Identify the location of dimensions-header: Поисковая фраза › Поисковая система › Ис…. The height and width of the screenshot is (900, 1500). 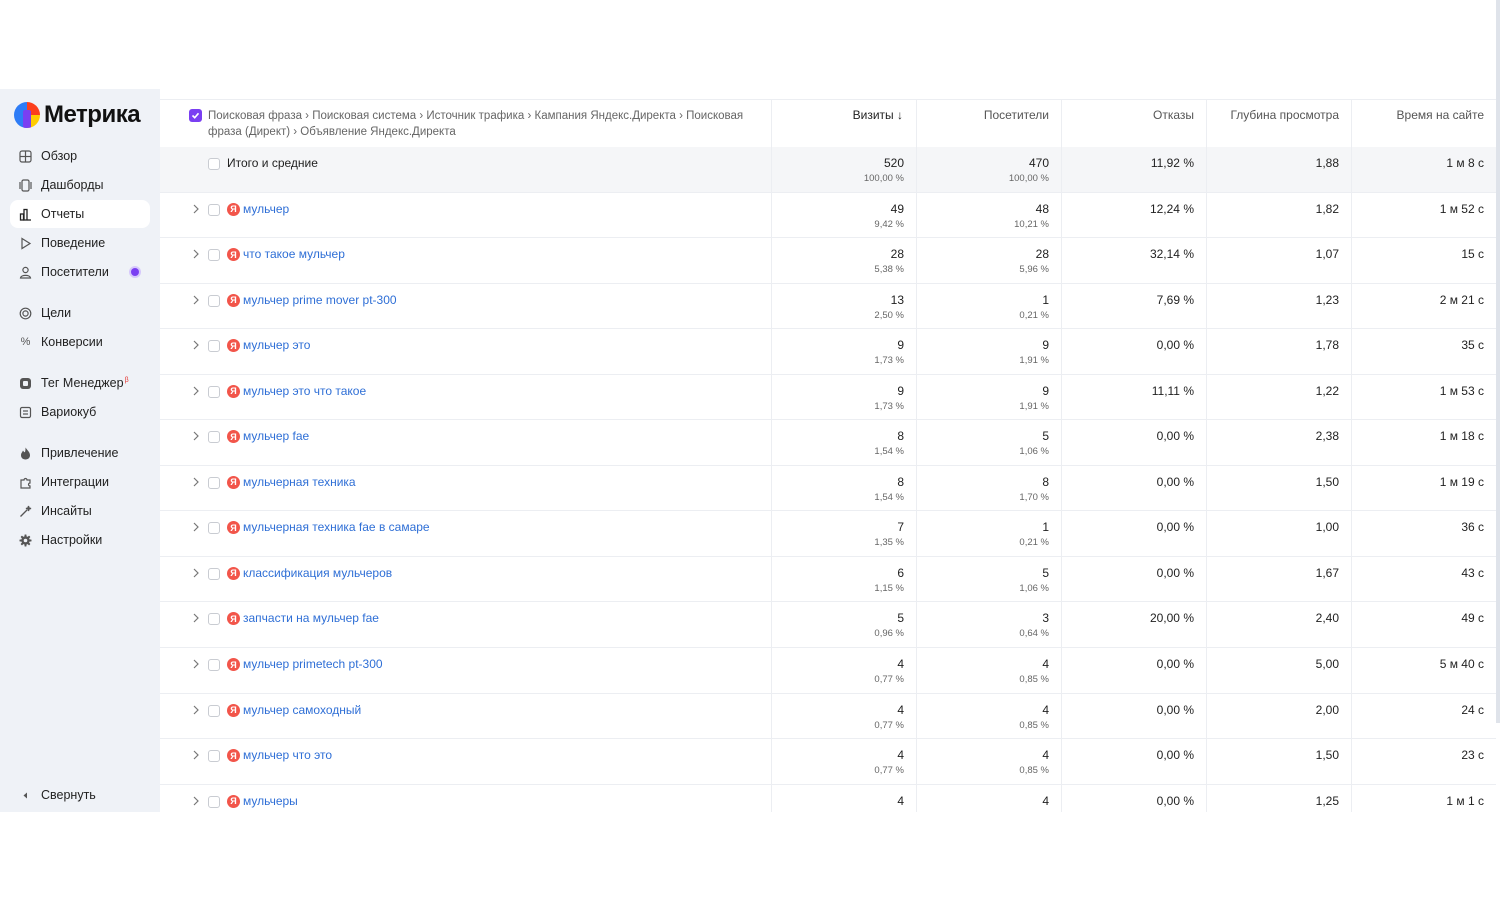
(488, 124).